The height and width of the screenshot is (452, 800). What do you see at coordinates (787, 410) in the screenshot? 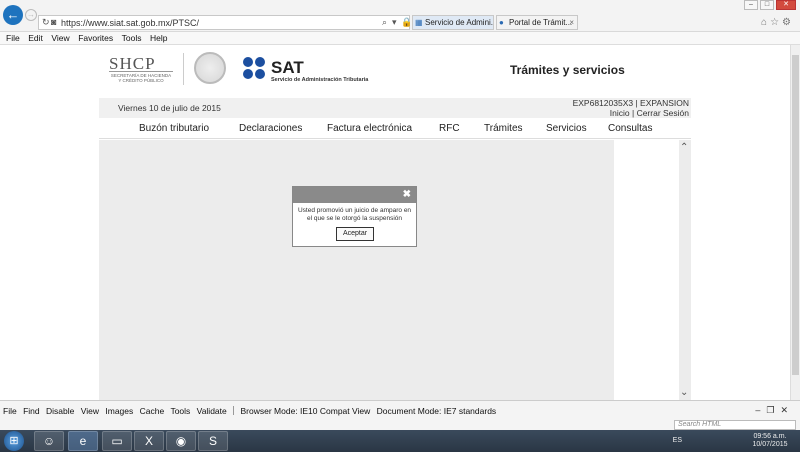
I see `close-icon: ✕` at bounding box center [787, 410].